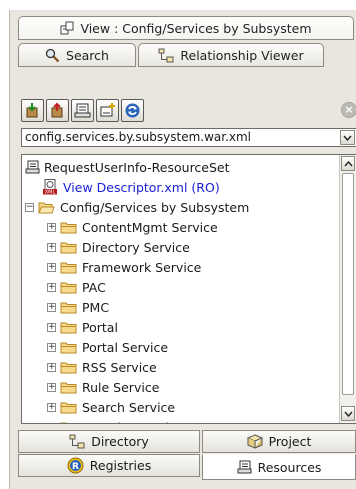 This screenshot has width=356, height=489. I want to click on tab-search-label: Search, so click(87, 55).